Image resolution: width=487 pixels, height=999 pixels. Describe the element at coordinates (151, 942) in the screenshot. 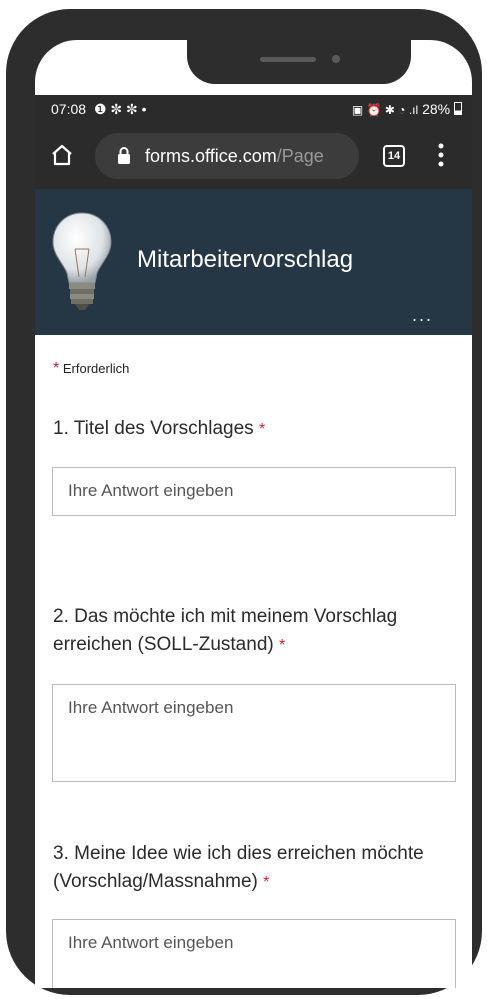

I see `question-3-placeholder: Ihre Antwort eingeben` at that location.